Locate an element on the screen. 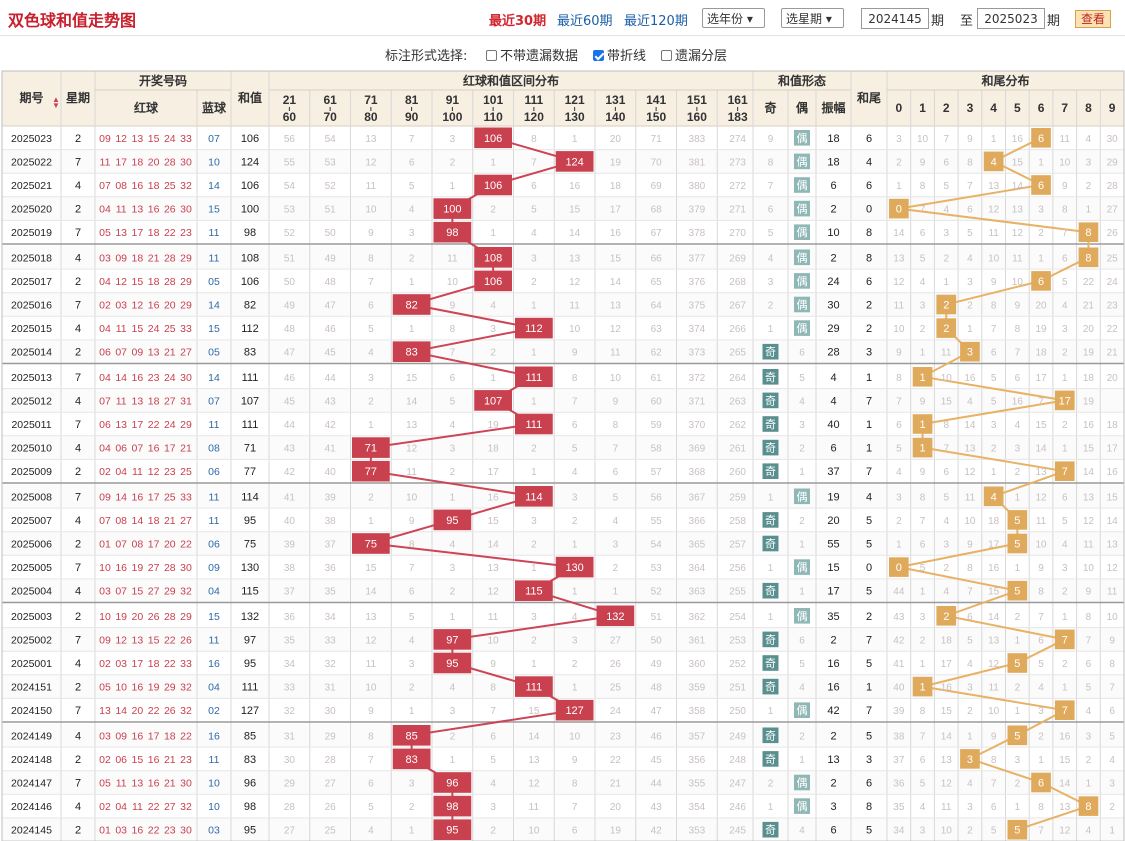  red-ball: 19 is located at coordinates (154, 688).